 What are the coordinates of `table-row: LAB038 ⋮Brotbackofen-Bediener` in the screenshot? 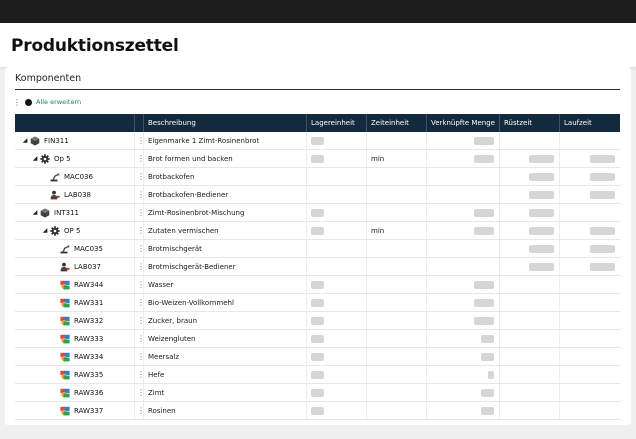 It's located at (317, 195).